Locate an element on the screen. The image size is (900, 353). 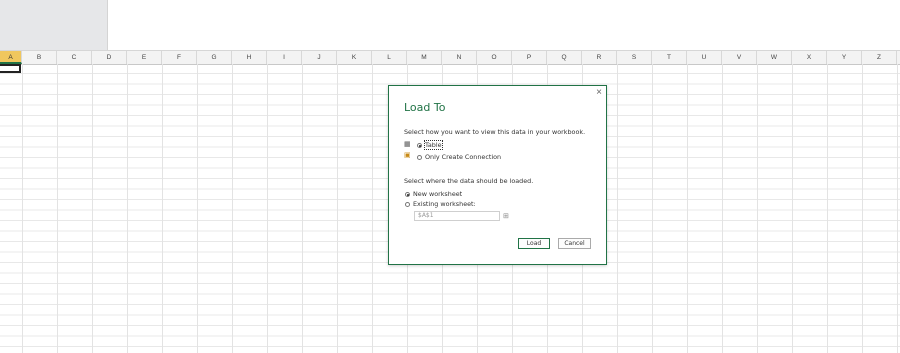
column-header-b: B is located at coordinates (39, 57).